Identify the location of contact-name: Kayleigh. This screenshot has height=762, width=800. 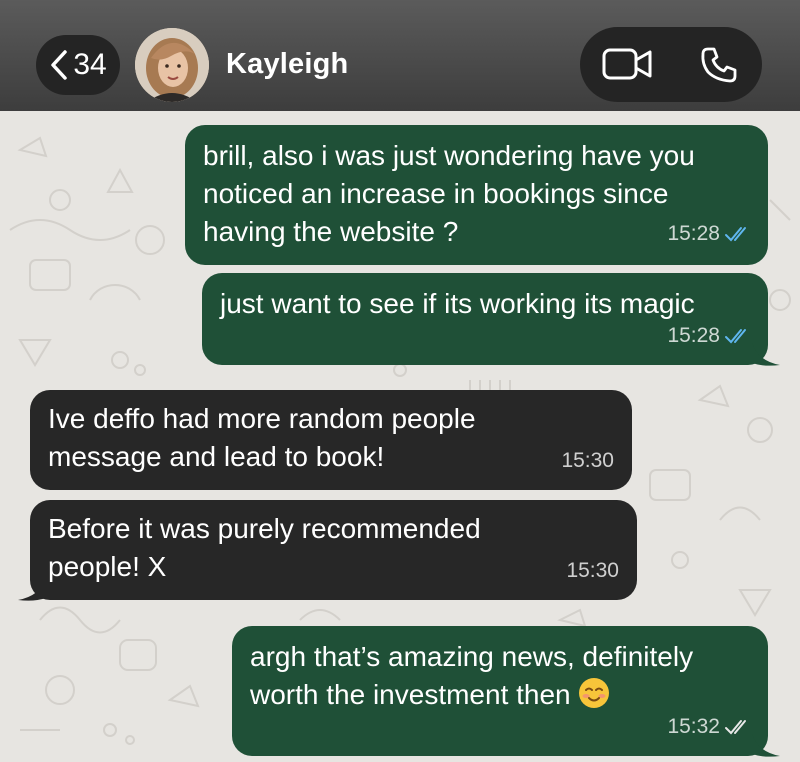
(287, 64).